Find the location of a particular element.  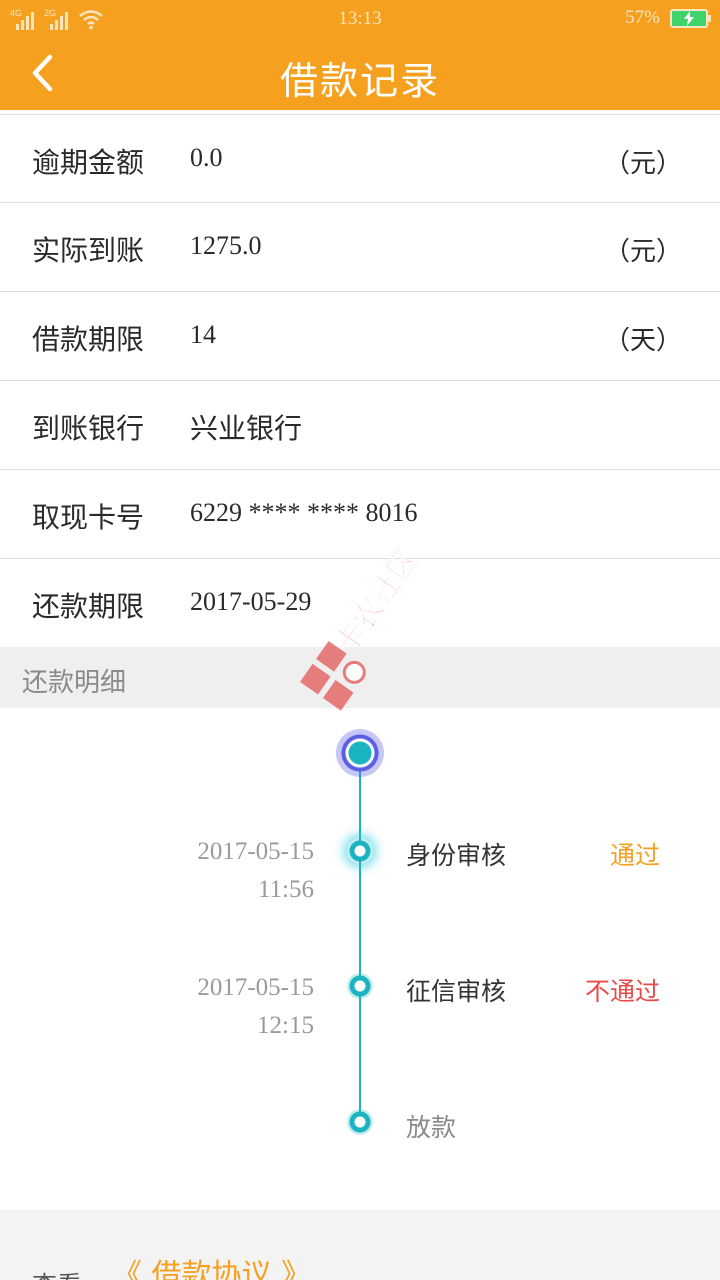

info-label: 实际到账 is located at coordinates (88, 250).